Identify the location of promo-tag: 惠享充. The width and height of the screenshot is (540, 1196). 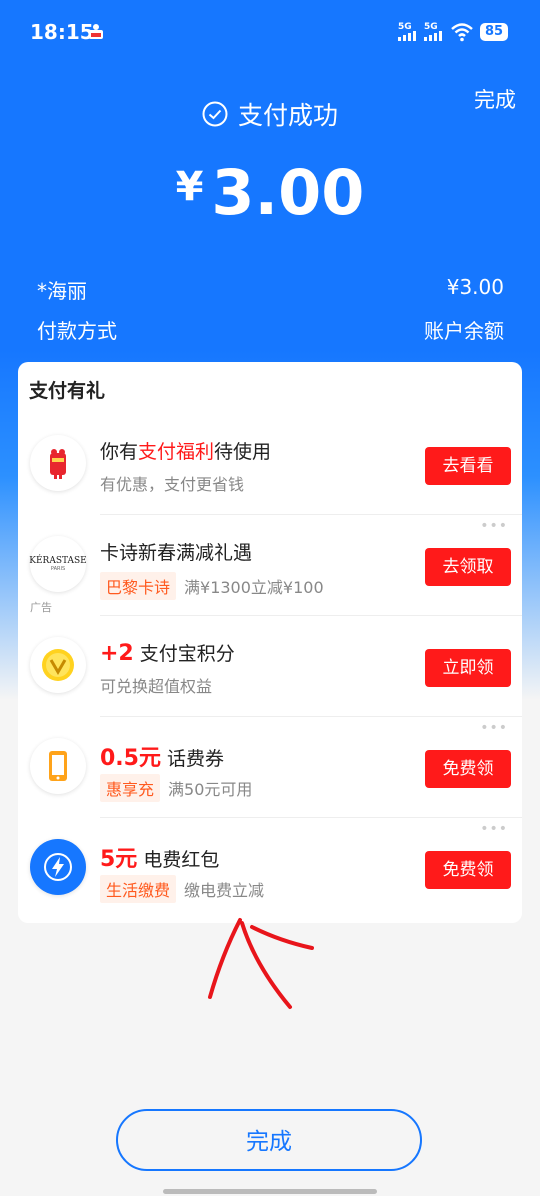
(130, 788).